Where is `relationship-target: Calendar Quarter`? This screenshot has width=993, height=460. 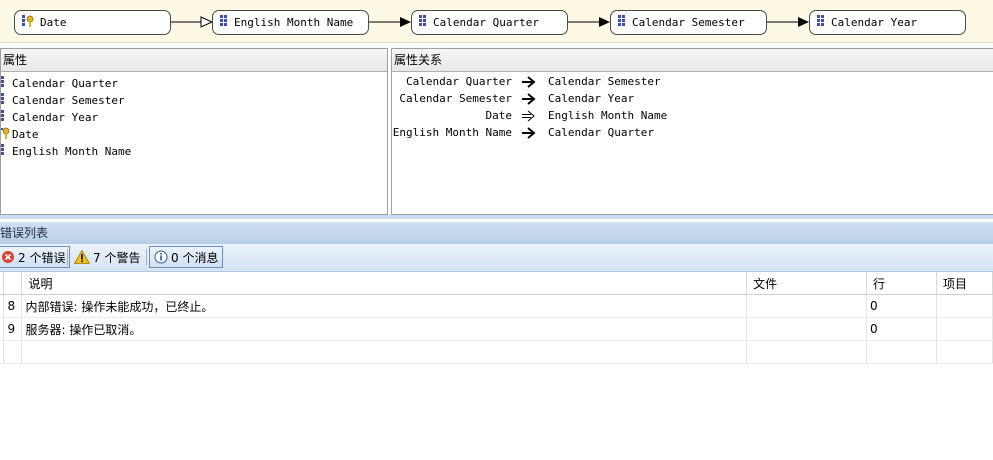 relationship-target: Calendar Quarter is located at coordinates (601, 132).